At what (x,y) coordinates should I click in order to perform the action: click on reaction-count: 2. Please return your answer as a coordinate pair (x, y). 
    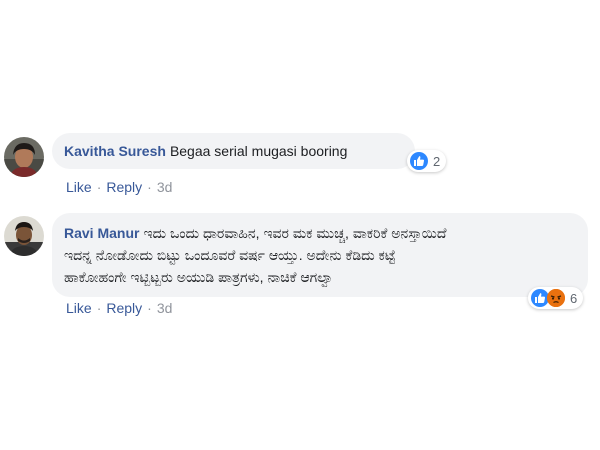
    Looking at the image, I should click on (437, 161).